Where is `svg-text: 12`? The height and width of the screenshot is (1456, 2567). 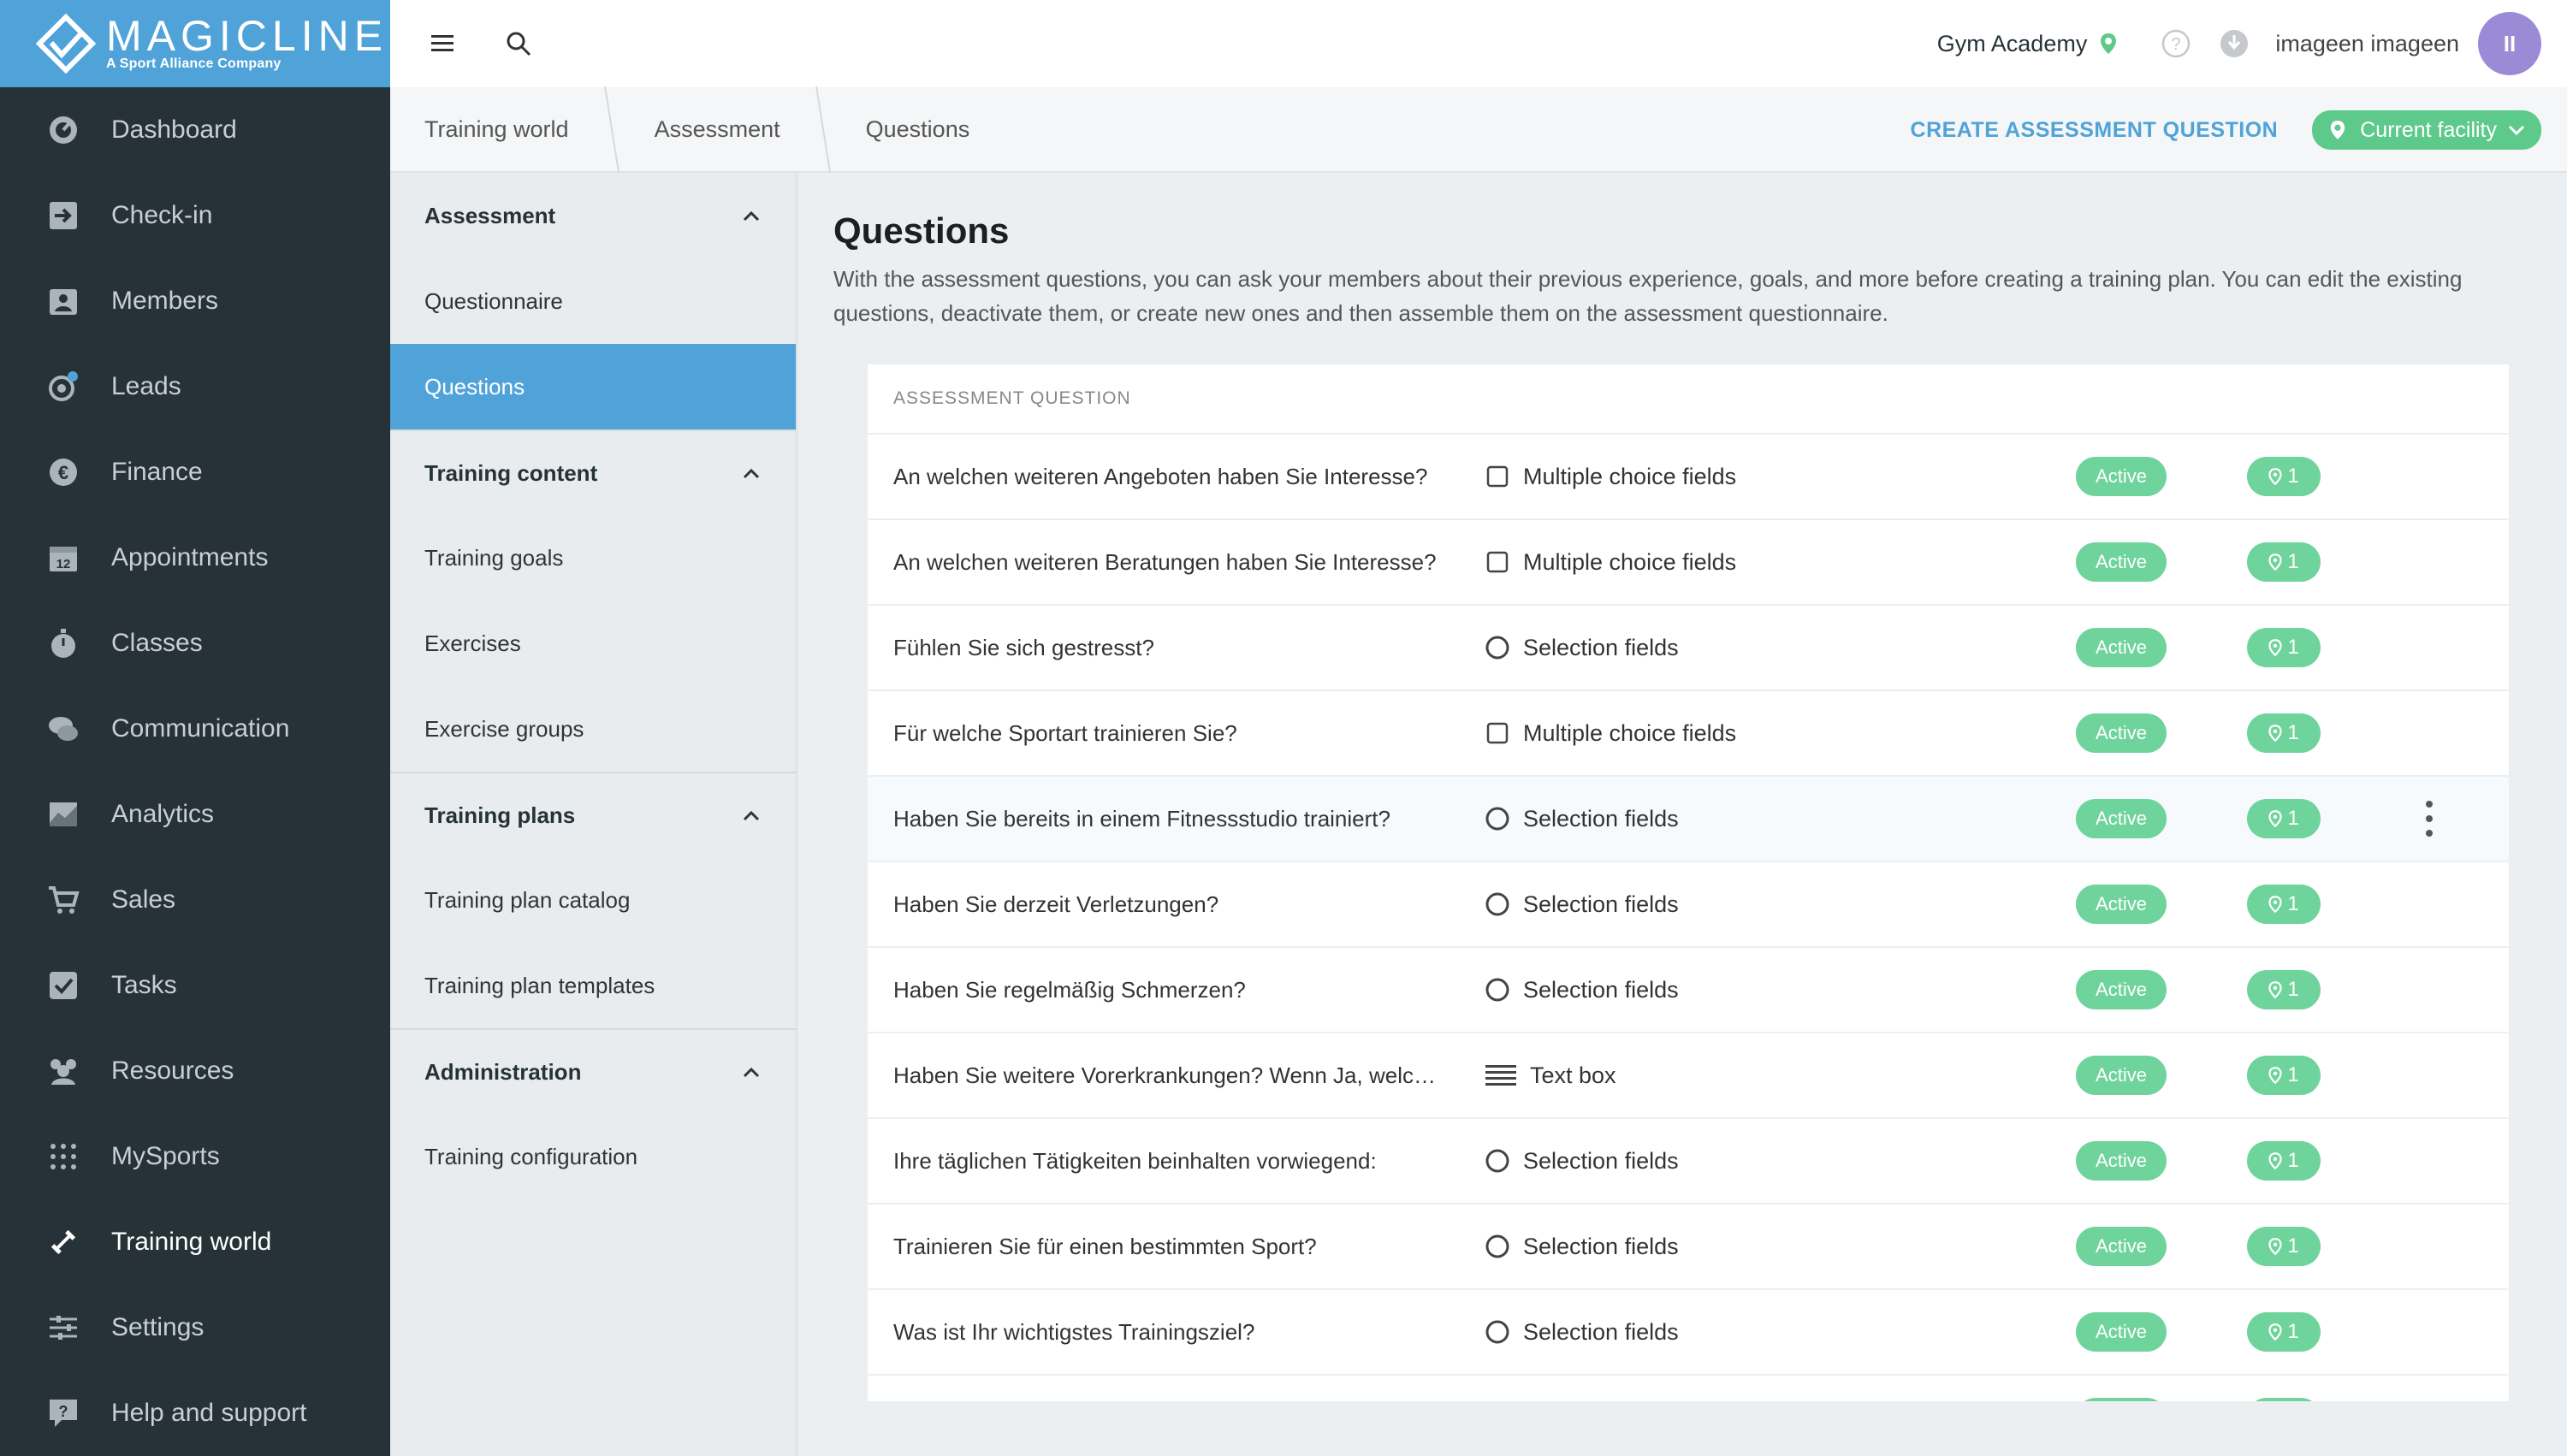 svg-text: 12 is located at coordinates (63, 564).